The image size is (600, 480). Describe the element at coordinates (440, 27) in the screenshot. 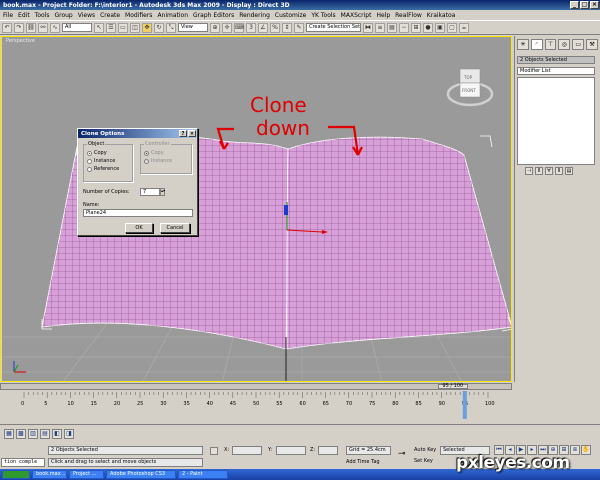

I see `render-setup-icon: ▣` at that location.